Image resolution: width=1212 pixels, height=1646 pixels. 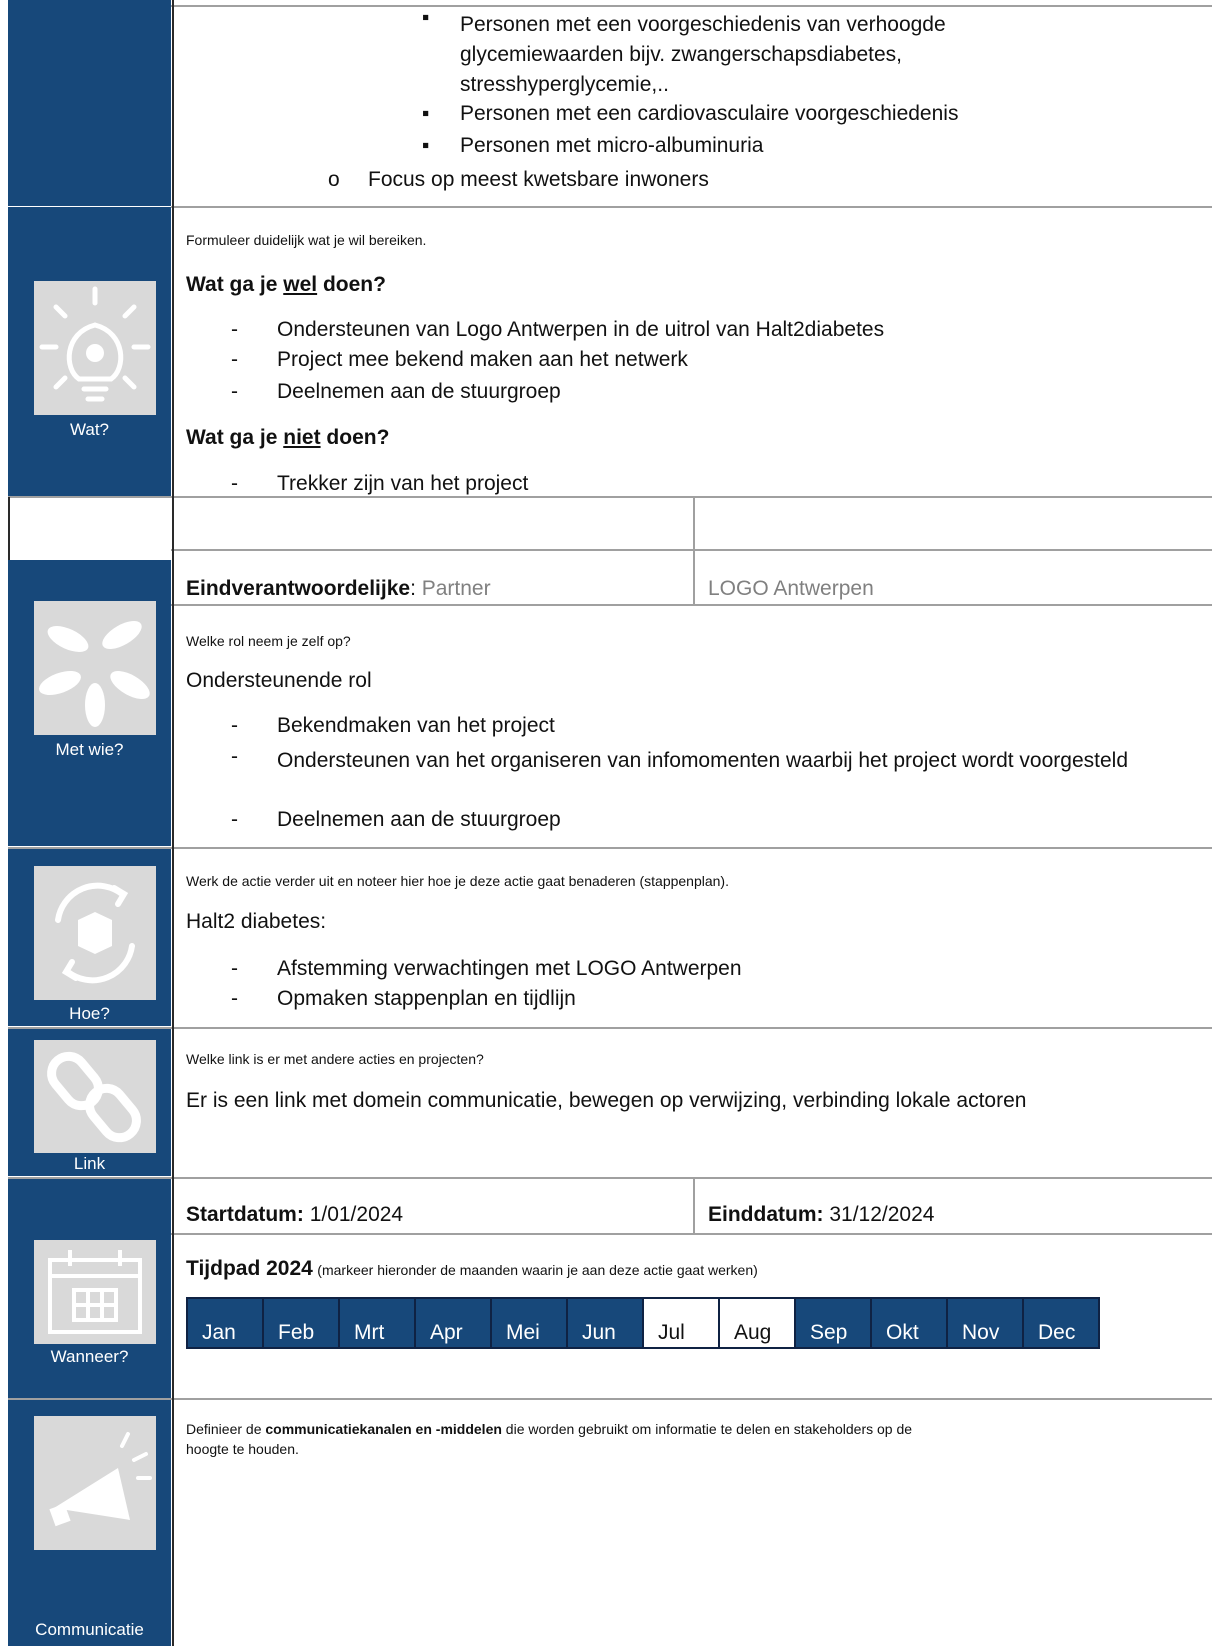 I want to click on met-wie-item-3: Deelnemen aan de stuurgroep, so click(x=419, y=819).